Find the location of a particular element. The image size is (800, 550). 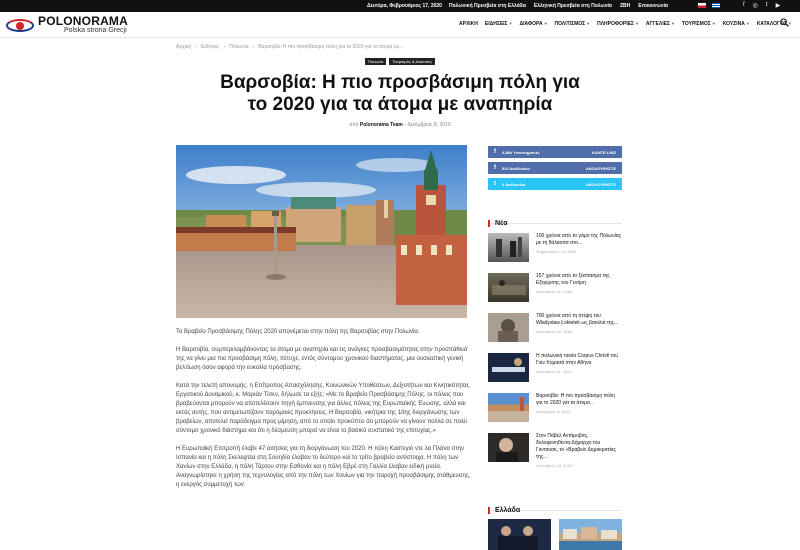

greece-block-title: Ελλάδα is located at coordinates (555, 506).